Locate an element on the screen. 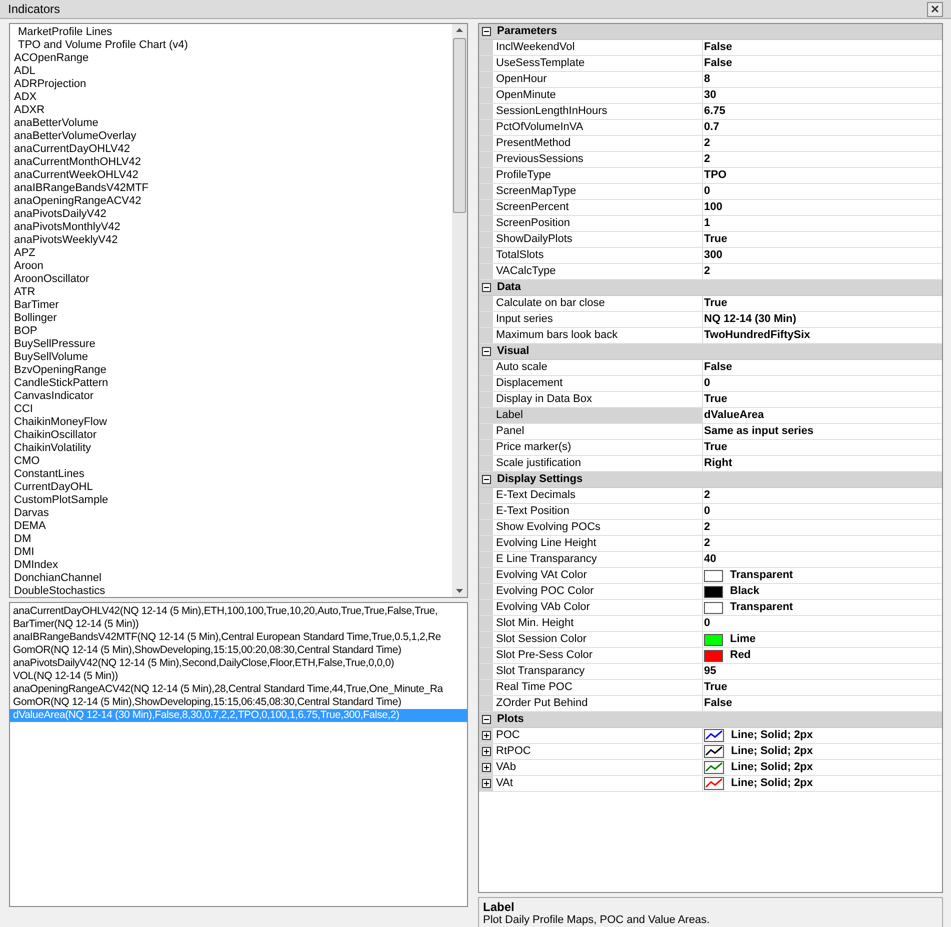  property-name: TotalSlots is located at coordinates (598, 255).